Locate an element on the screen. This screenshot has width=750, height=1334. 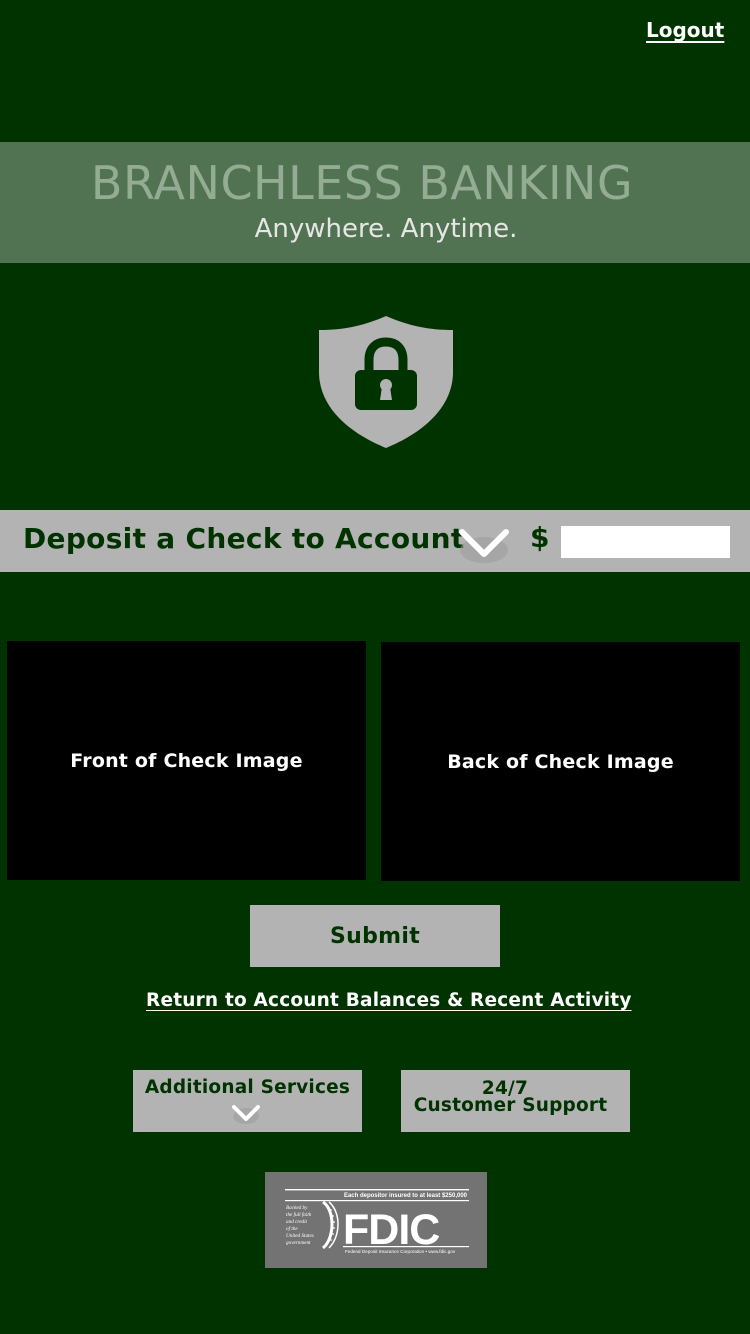
additional-services-button: Additional Services is located at coordinates (247, 1101).